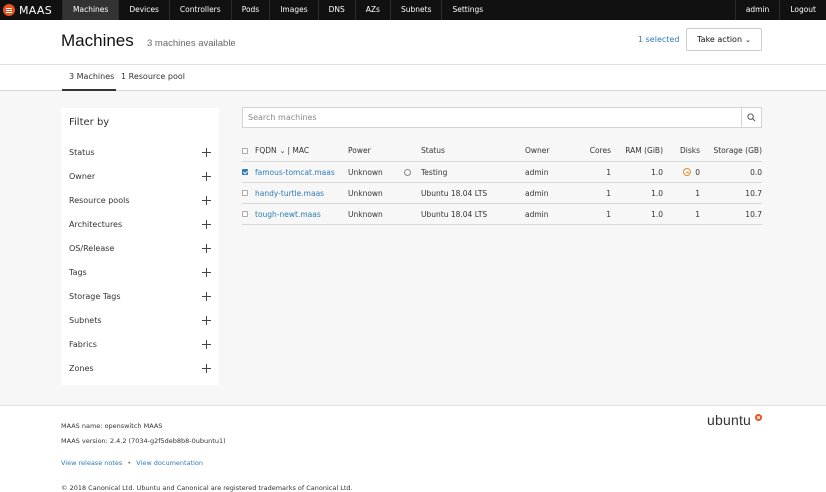 The image size is (826, 492). I want to click on filter-resource-pools: Resource pools, so click(140, 200).